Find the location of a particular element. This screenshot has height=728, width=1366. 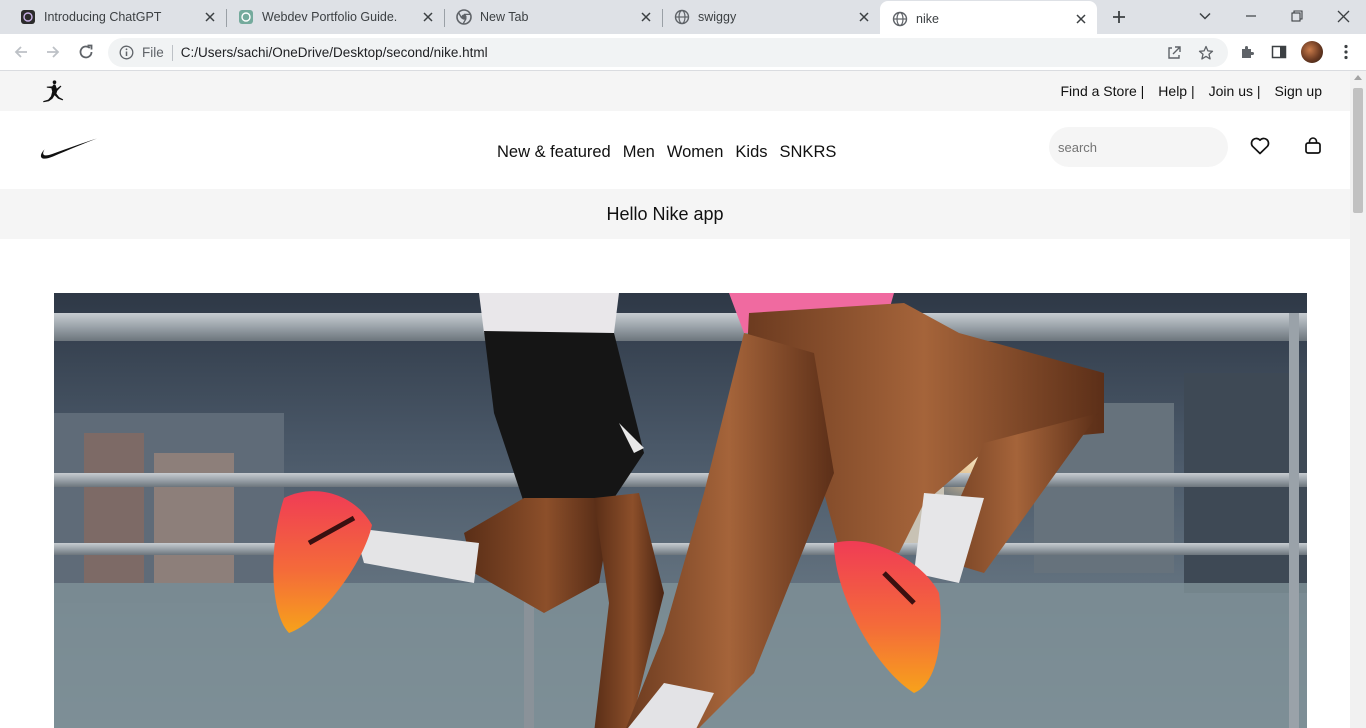

promo-text: Hello Nike app is located at coordinates (664, 214).